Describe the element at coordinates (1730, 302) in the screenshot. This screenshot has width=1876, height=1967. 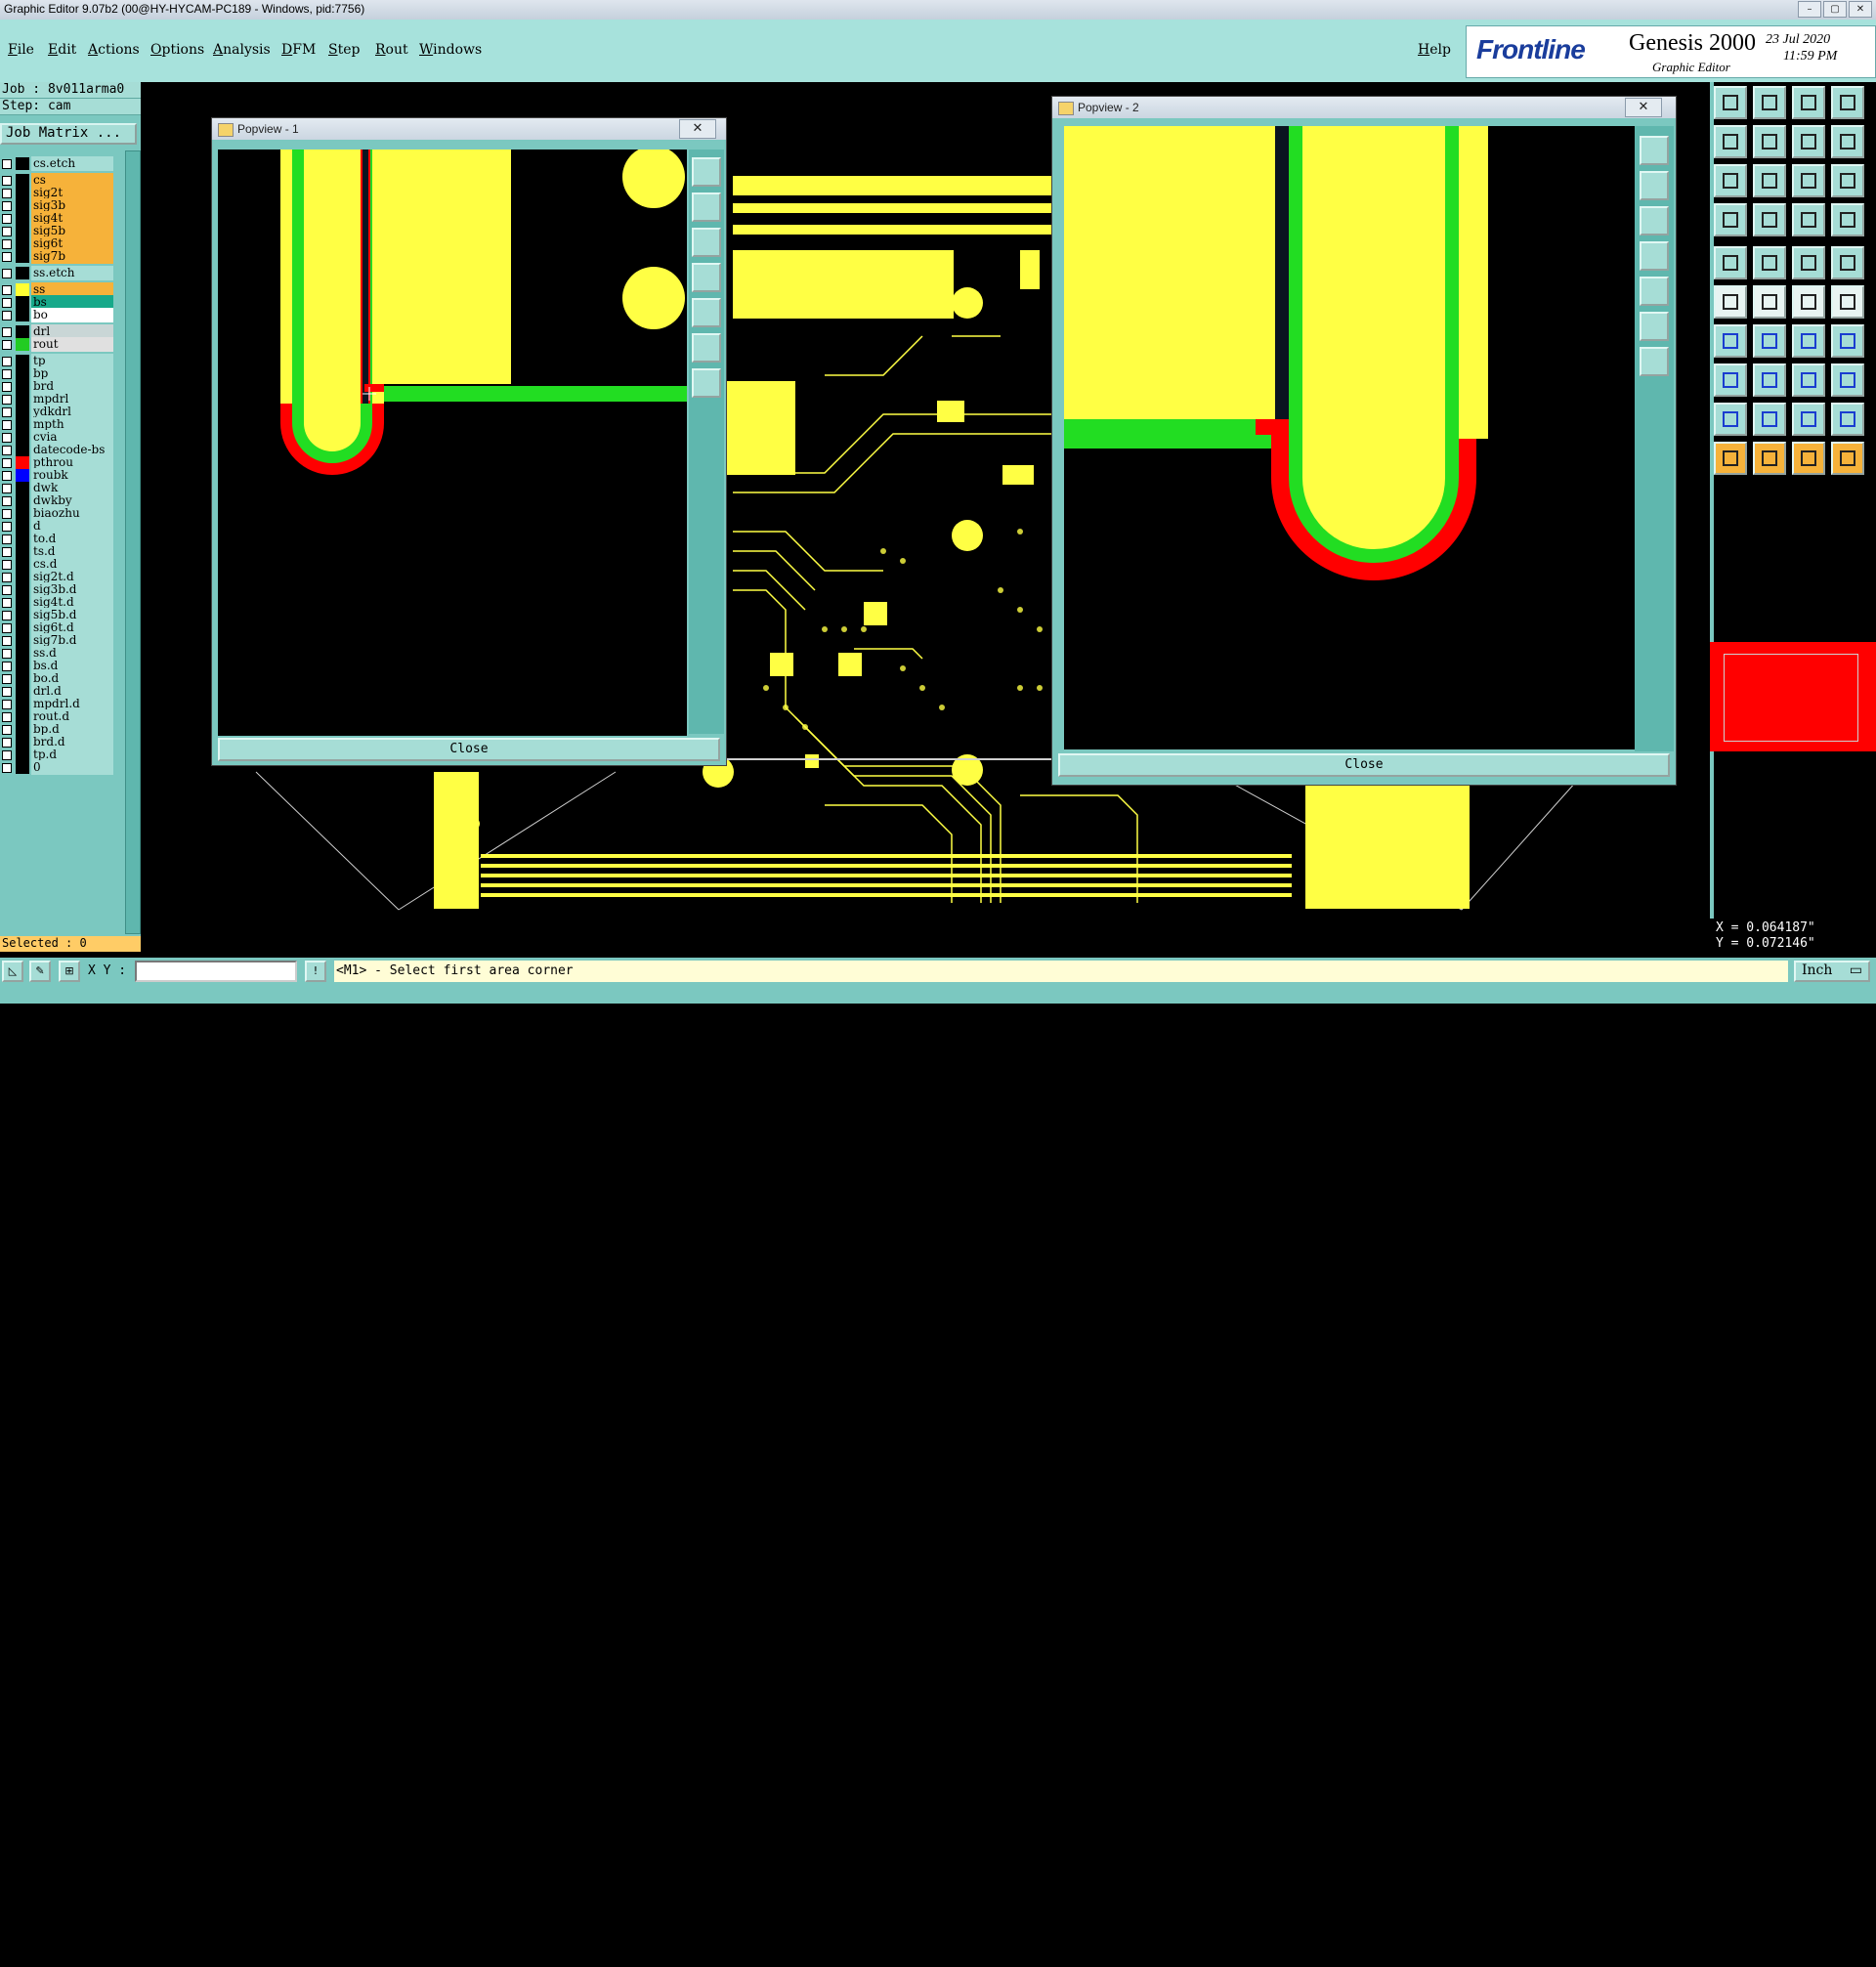
I see `connect-icon` at that location.